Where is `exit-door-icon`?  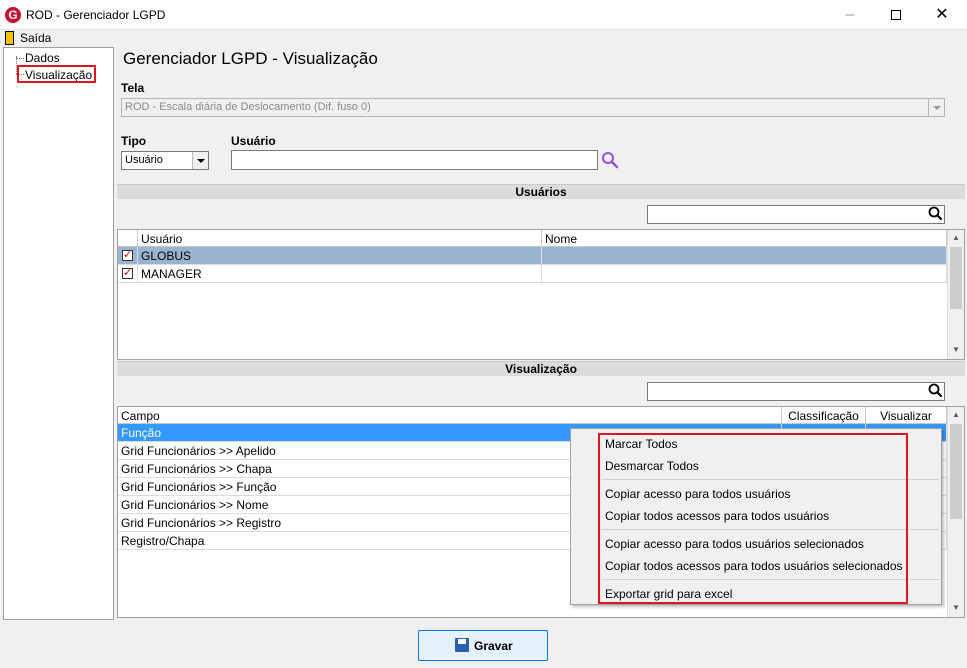 exit-door-icon is located at coordinates (9, 38).